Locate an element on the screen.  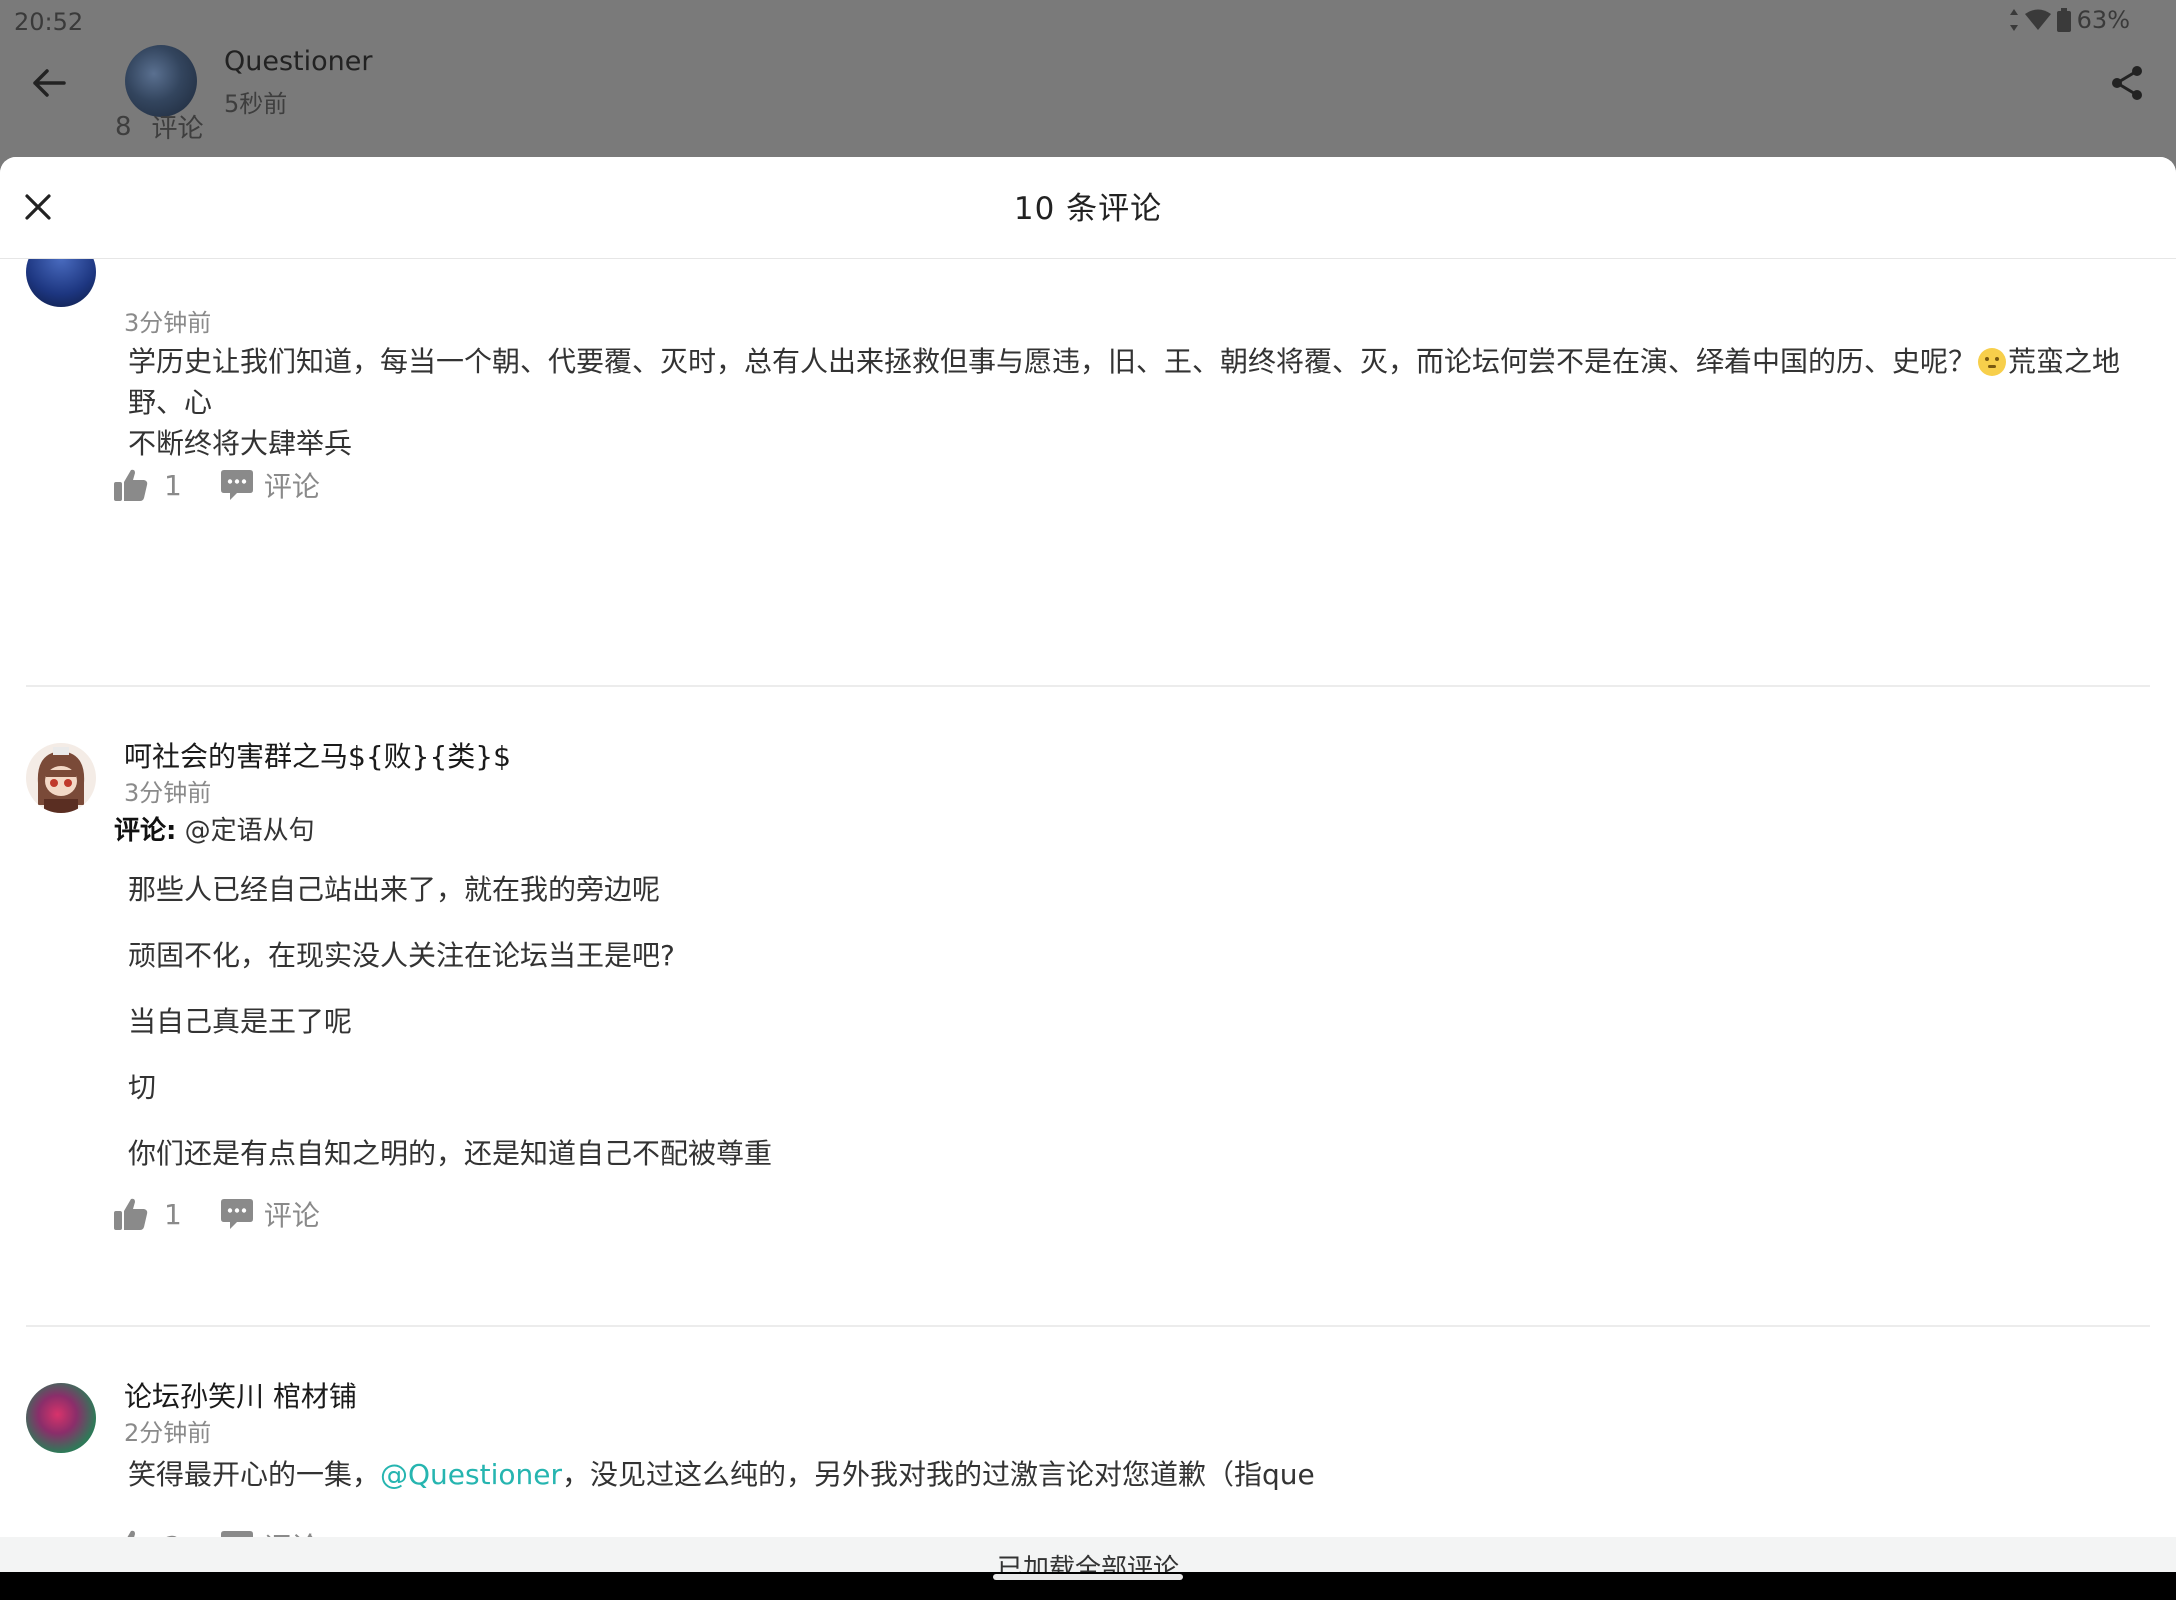
signal-arrows-icon is located at coordinates (2013, 20).